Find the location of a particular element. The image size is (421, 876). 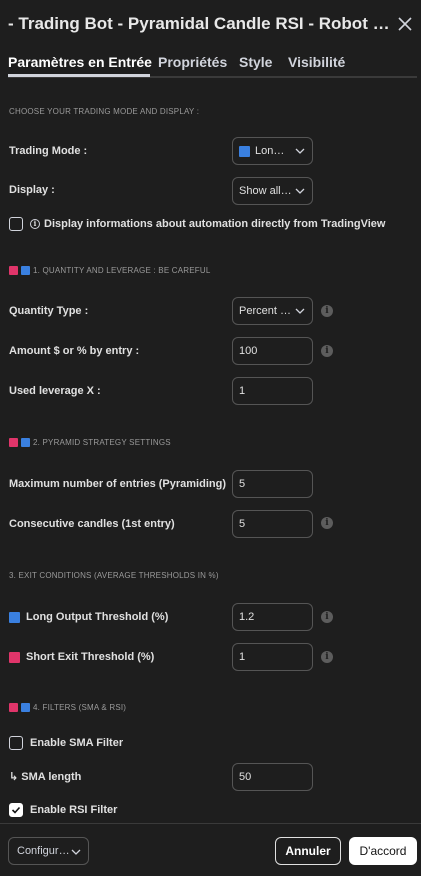

consecutive-candles-input: 5 is located at coordinates (272, 524).